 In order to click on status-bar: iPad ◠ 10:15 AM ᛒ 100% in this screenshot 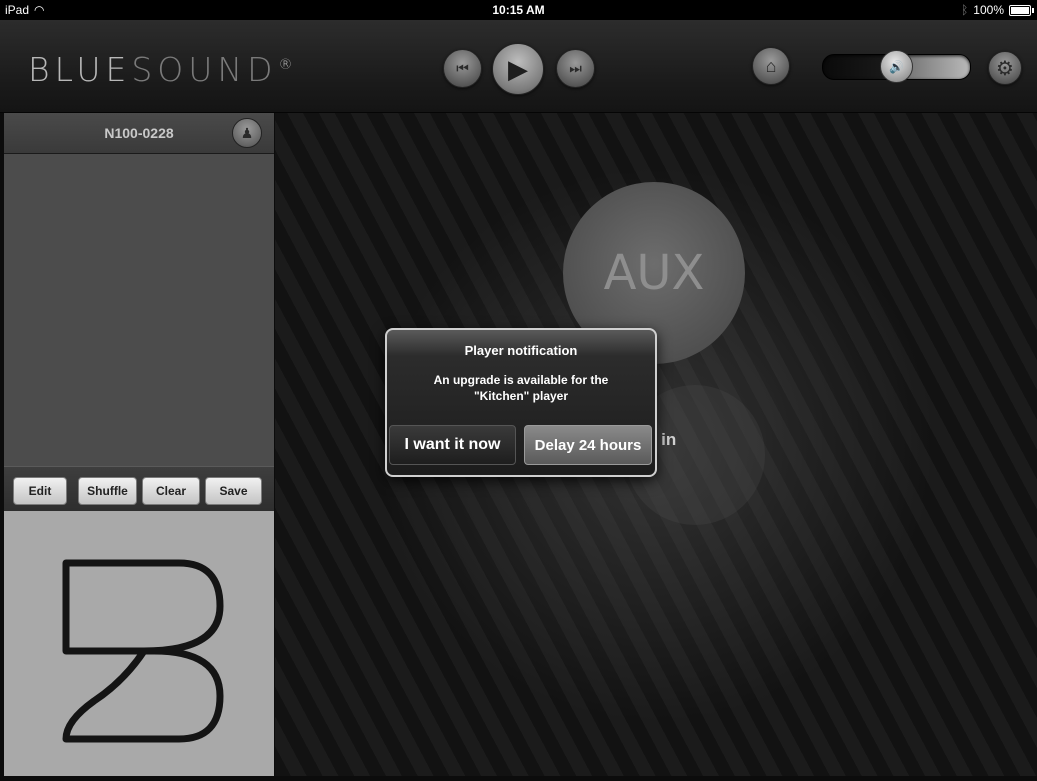, I will do `click(518, 10)`.